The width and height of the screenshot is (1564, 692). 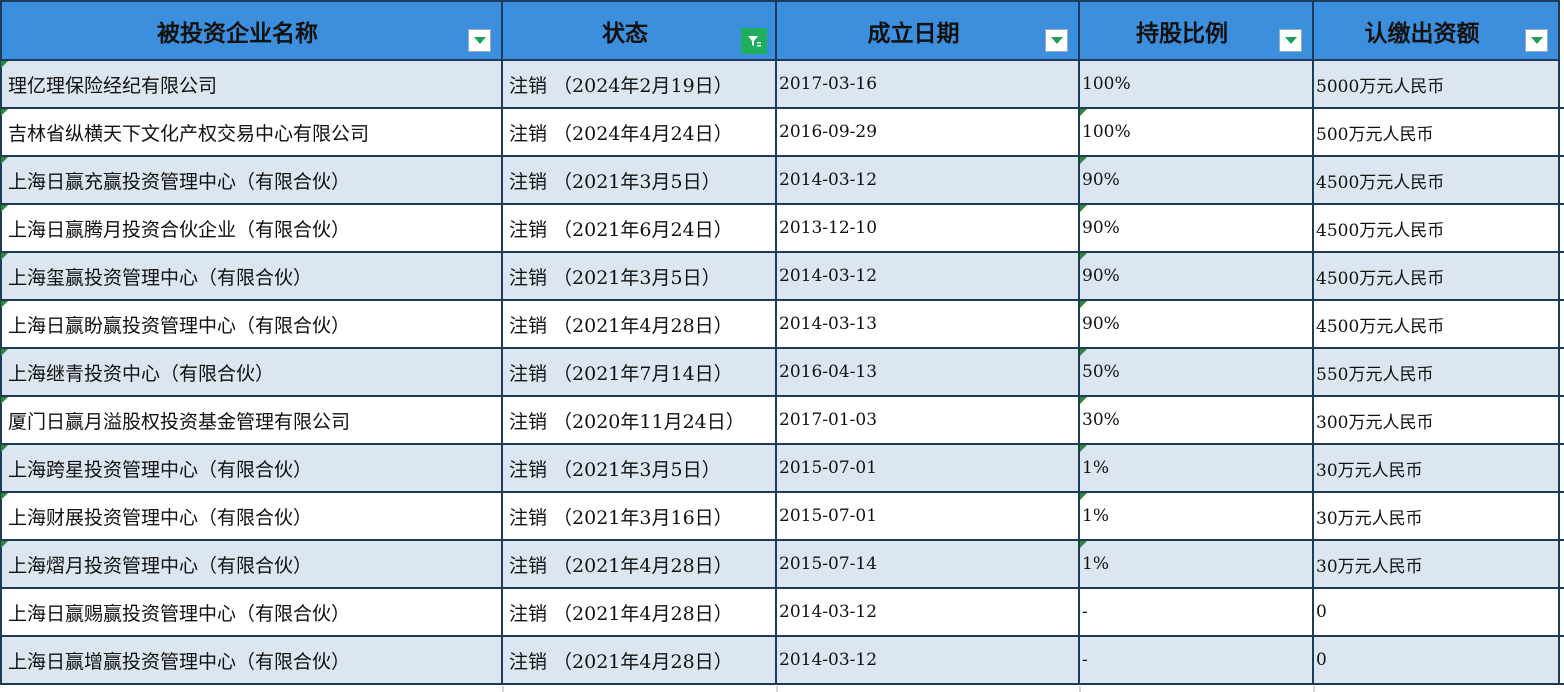 What do you see at coordinates (640, 229) in the screenshot?
I see `cell-status: 注销 （2021年6月24日）` at bounding box center [640, 229].